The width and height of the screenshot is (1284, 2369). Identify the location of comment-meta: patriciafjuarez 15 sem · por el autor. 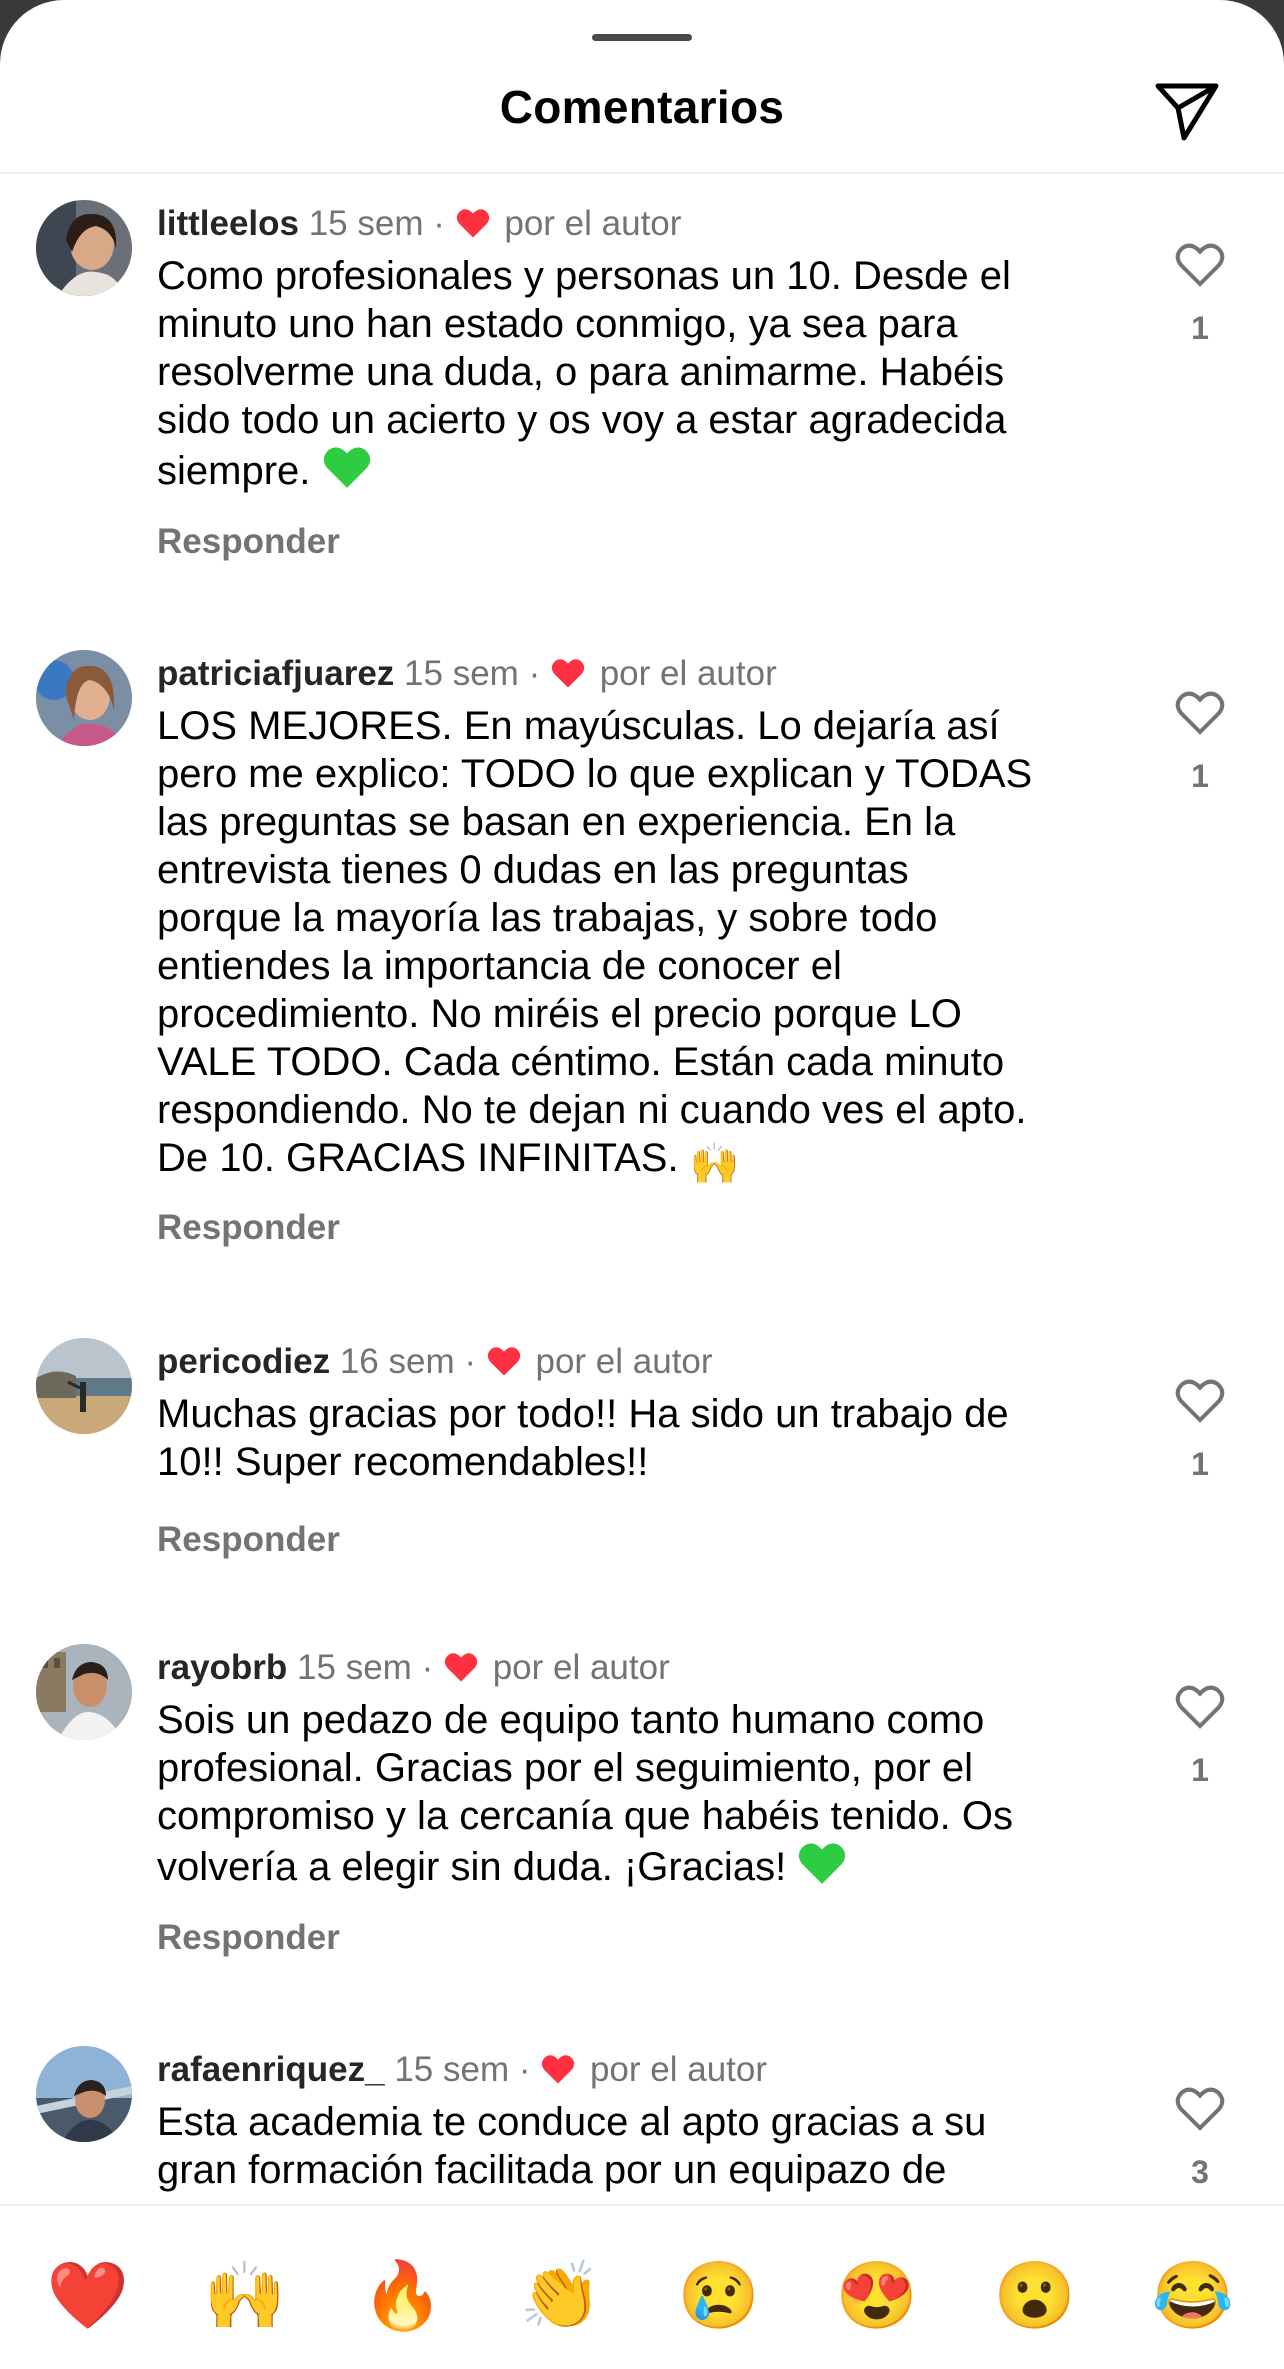
(467, 674).